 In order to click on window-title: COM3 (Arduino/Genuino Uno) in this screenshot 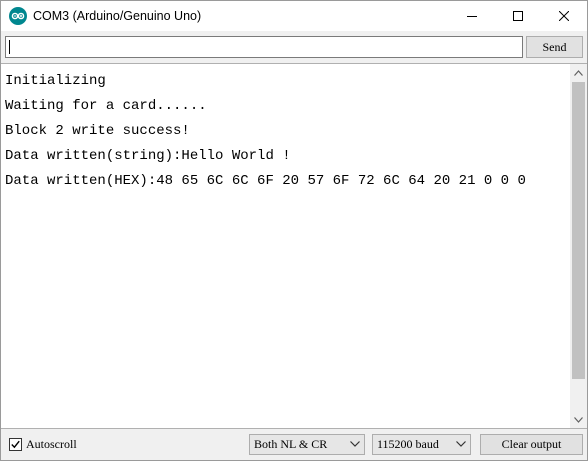, I will do `click(117, 16)`.